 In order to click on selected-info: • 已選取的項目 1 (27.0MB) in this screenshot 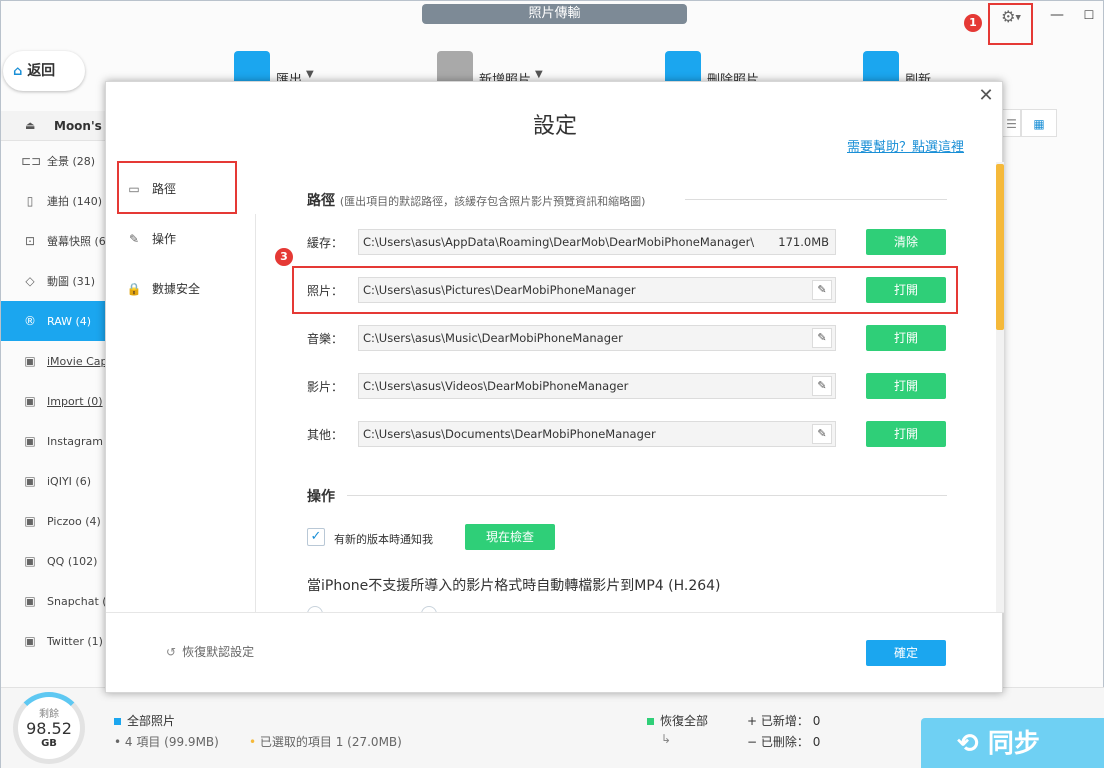, I will do `click(325, 742)`.